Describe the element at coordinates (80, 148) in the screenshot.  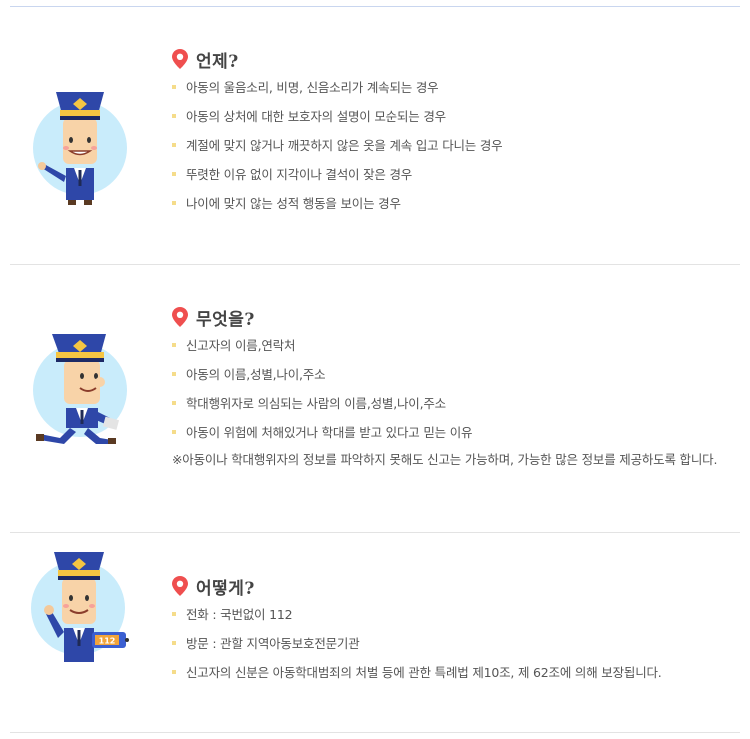
I see `pointing-police-officer-icon` at that location.